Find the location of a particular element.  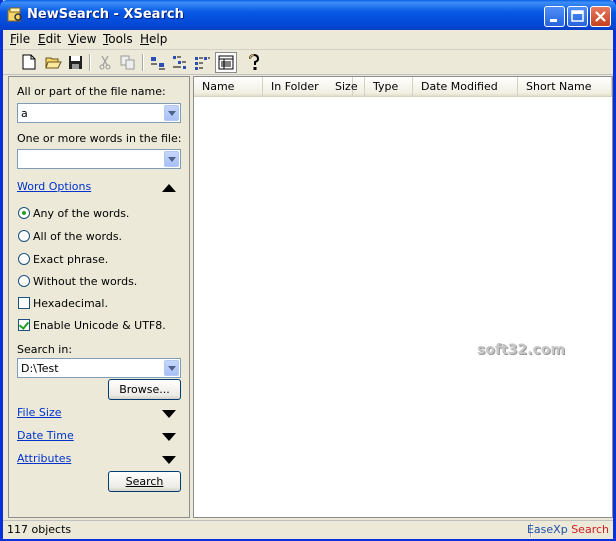

attributes-label: Attributes is located at coordinates (44, 458).